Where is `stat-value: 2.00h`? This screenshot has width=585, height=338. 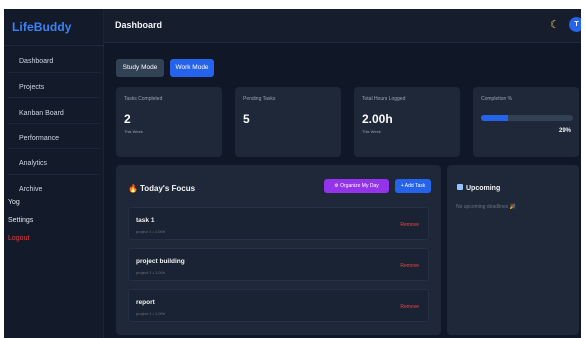
stat-value: 2.00h is located at coordinates (377, 119).